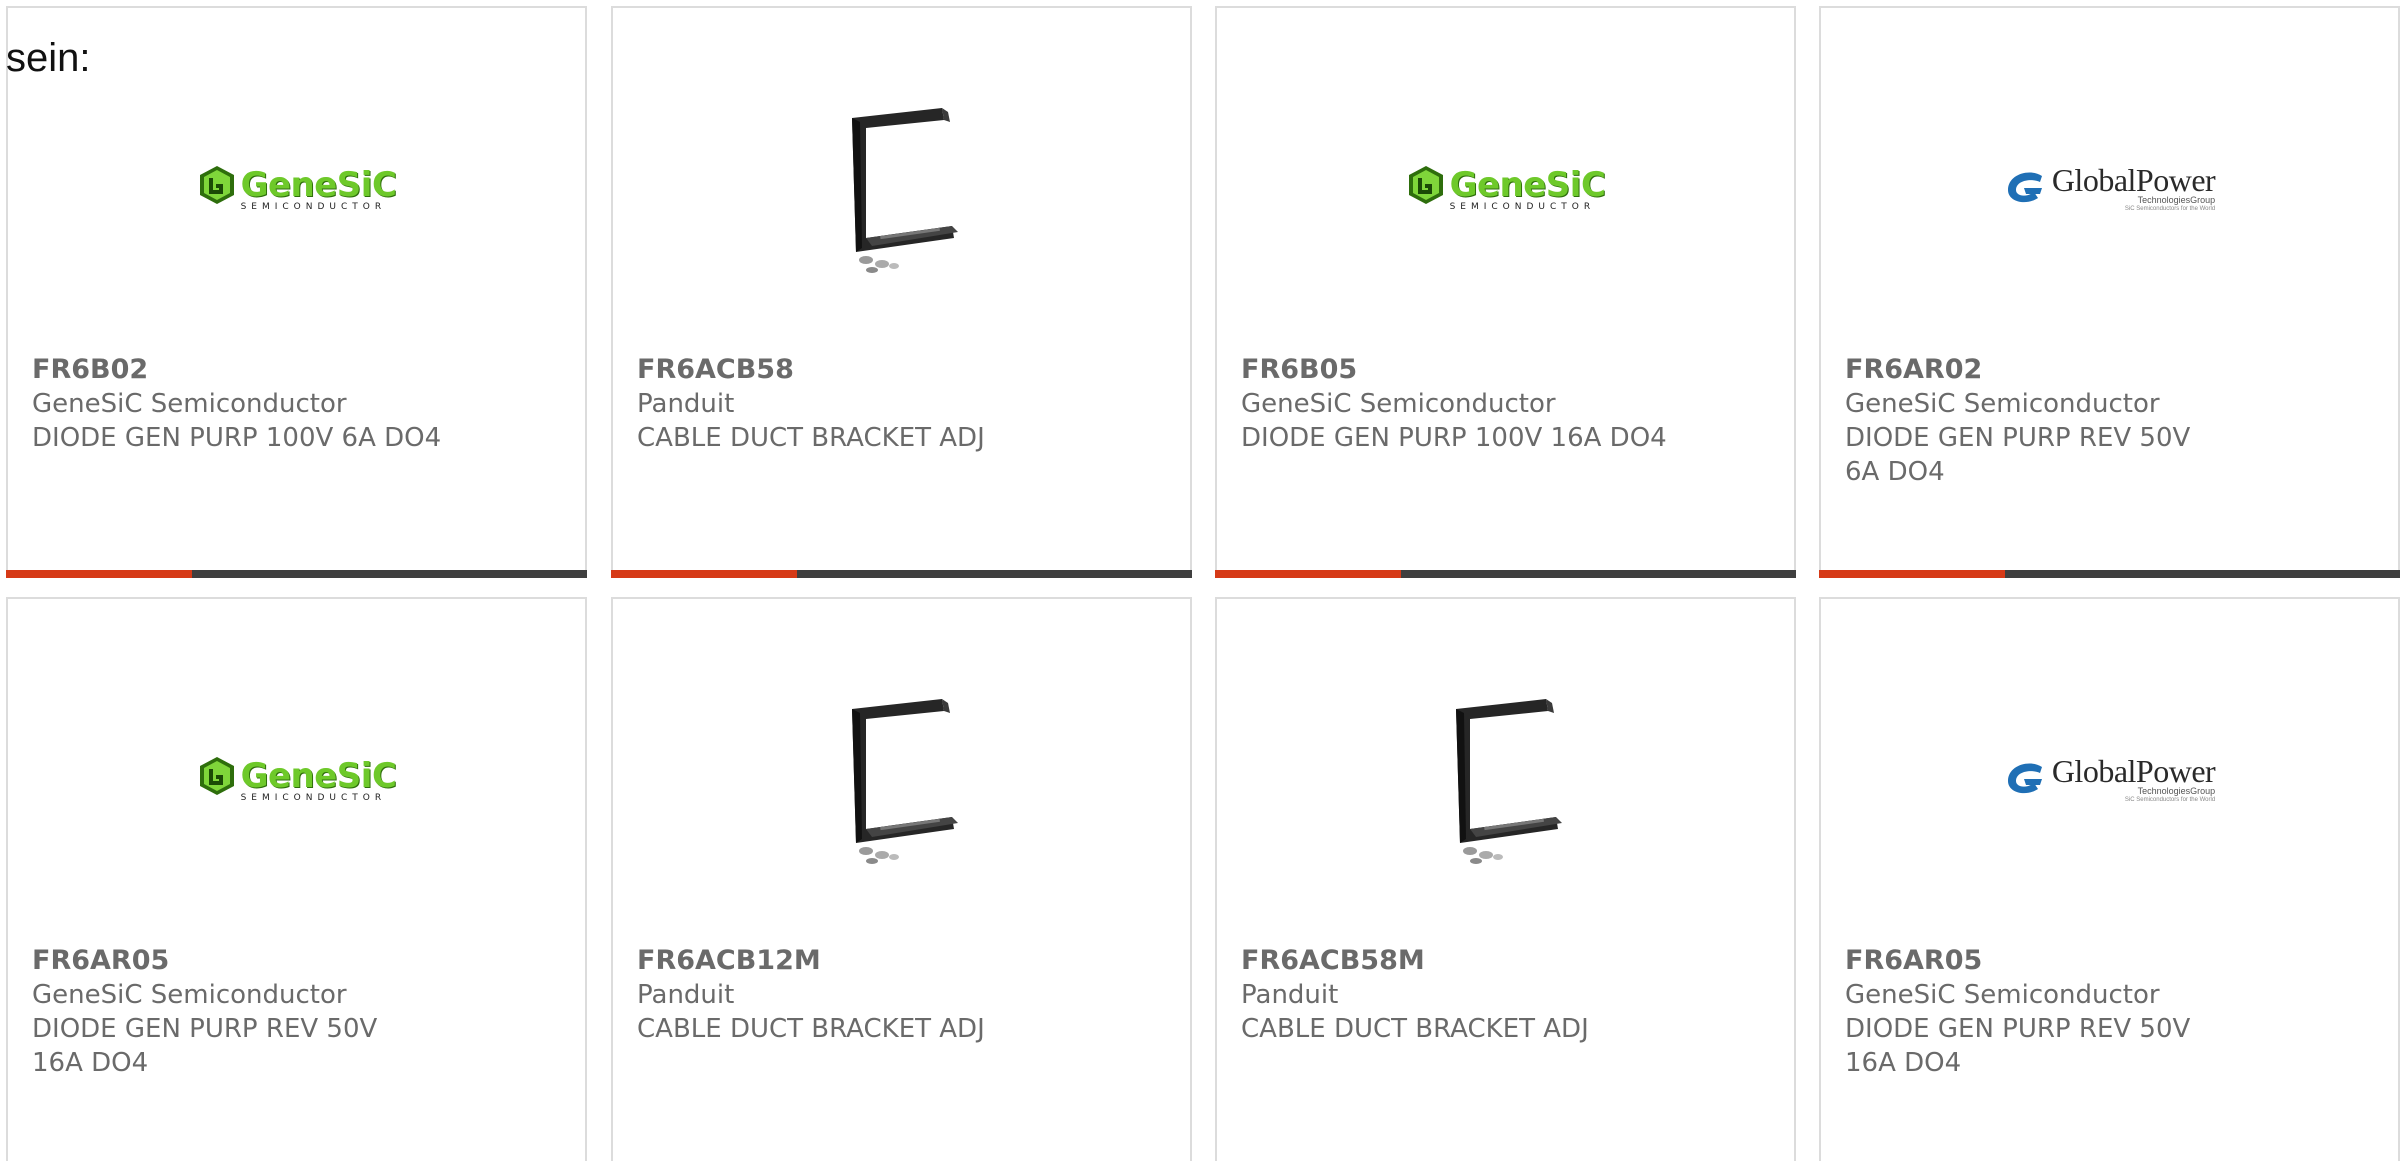 This screenshot has height=1161, width=2400. What do you see at coordinates (1505, 995) in the screenshot?
I see `product-info: FR6ACB58M Panduit CABLE DUCT BRACKET ADJ` at bounding box center [1505, 995].